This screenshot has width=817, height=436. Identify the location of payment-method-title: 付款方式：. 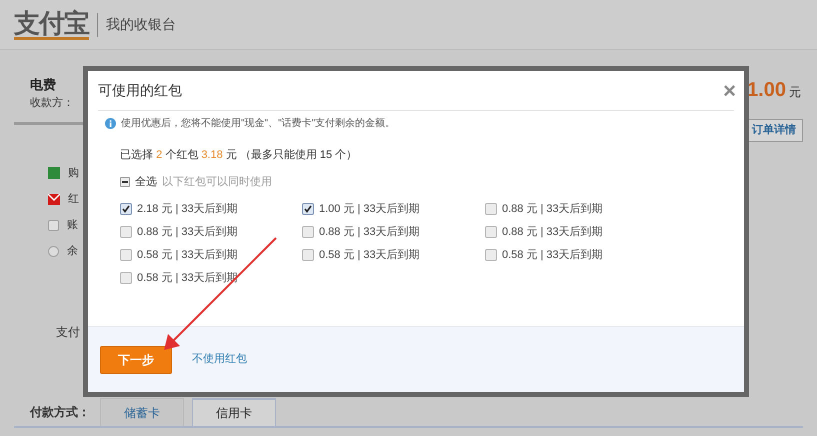
(59, 412).